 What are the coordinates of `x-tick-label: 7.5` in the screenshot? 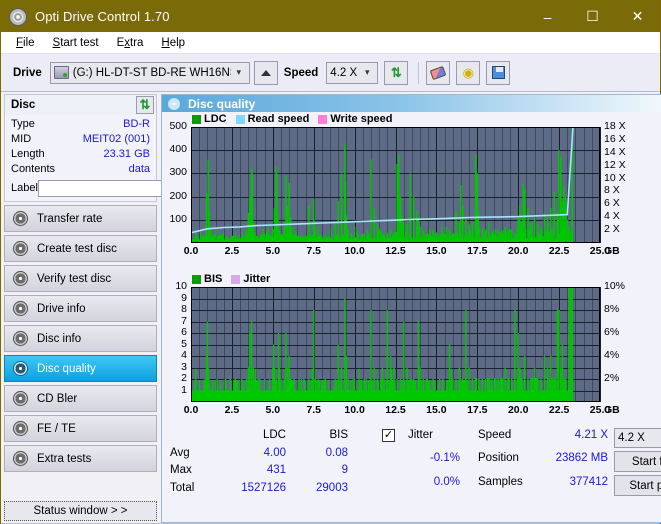 It's located at (313, 410).